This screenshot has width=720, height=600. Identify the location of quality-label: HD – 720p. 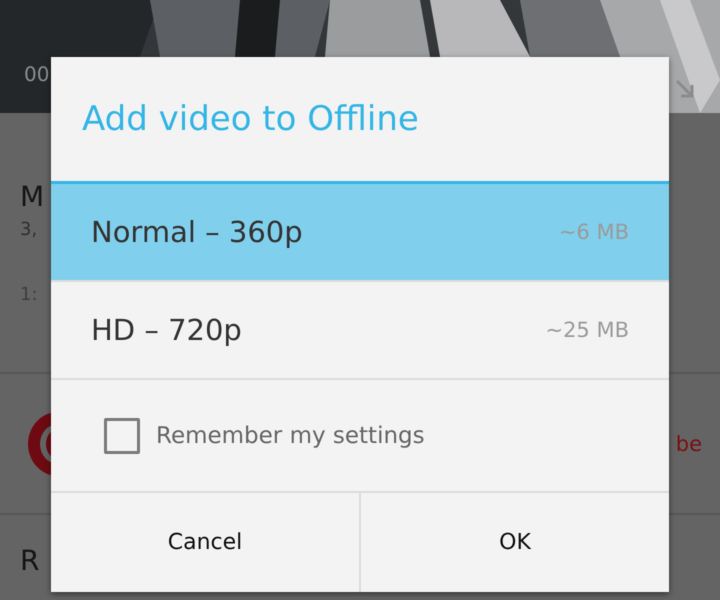
(166, 330).